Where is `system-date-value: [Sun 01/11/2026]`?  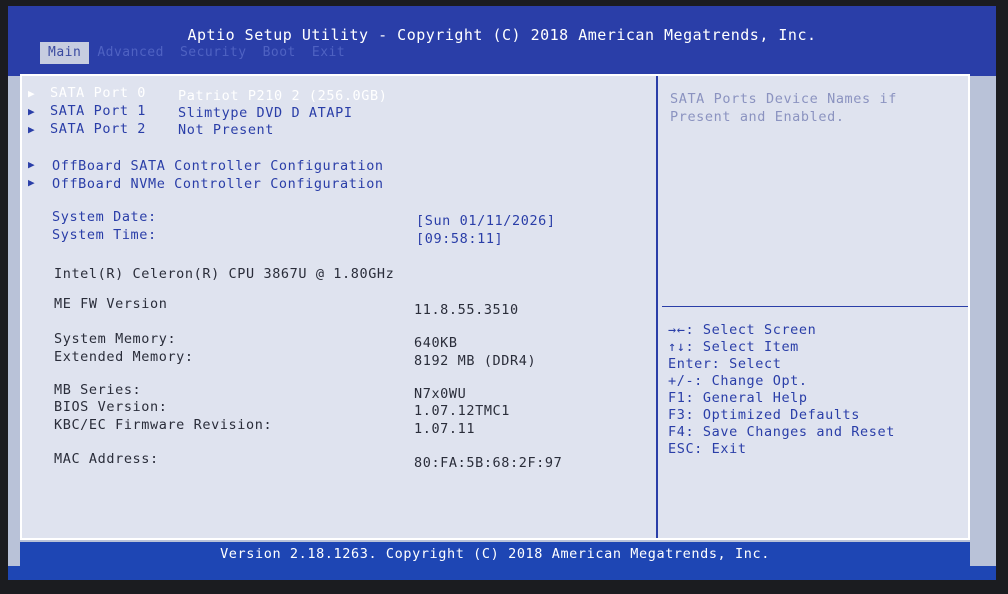 system-date-value: [Sun 01/11/2026] is located at coordinates (486, 221).